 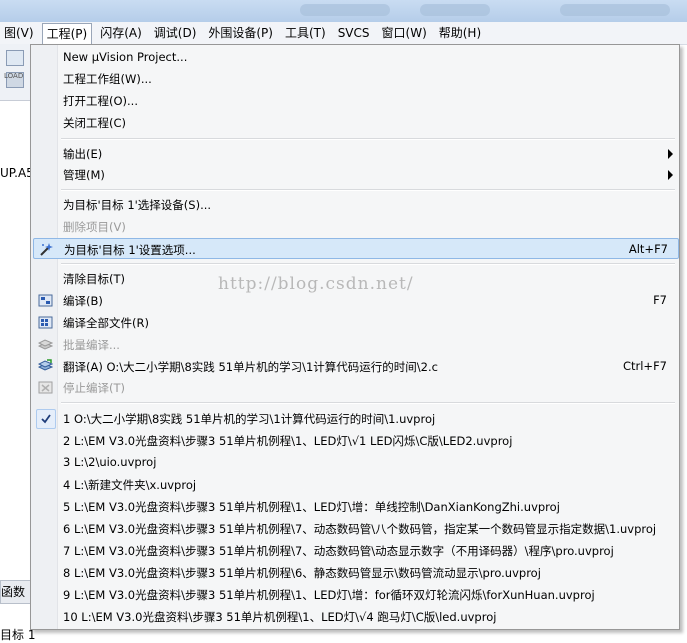 What do you see at coordinates (343, 11) in the screenshot?
I see `title-bar` at bounding box center [343, 11].